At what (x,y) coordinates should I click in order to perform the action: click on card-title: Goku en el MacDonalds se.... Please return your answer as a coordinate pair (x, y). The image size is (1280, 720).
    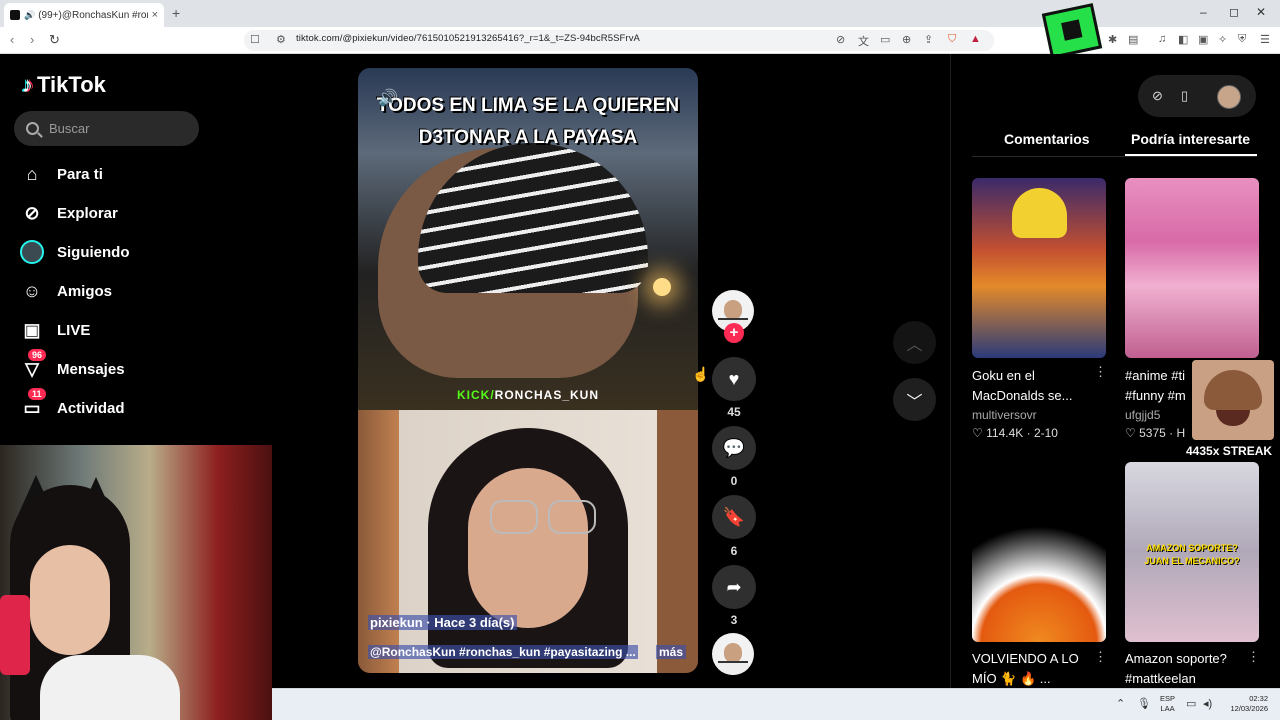
    Looking at the image, I should click on (1034, 386).